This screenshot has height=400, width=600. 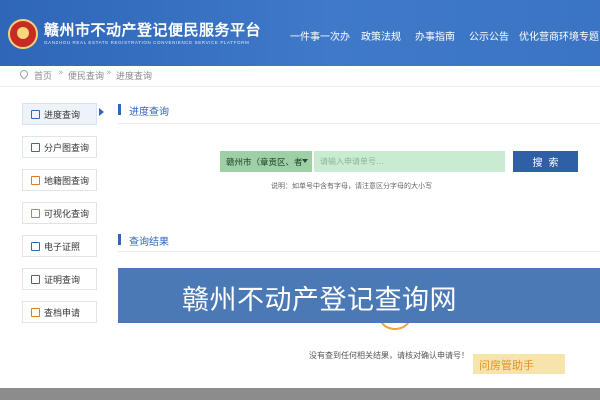 What do you see at coordinates (305, 161) in the screenshot?
I see `chevron-down-icon` at bounding box center [305, 161].